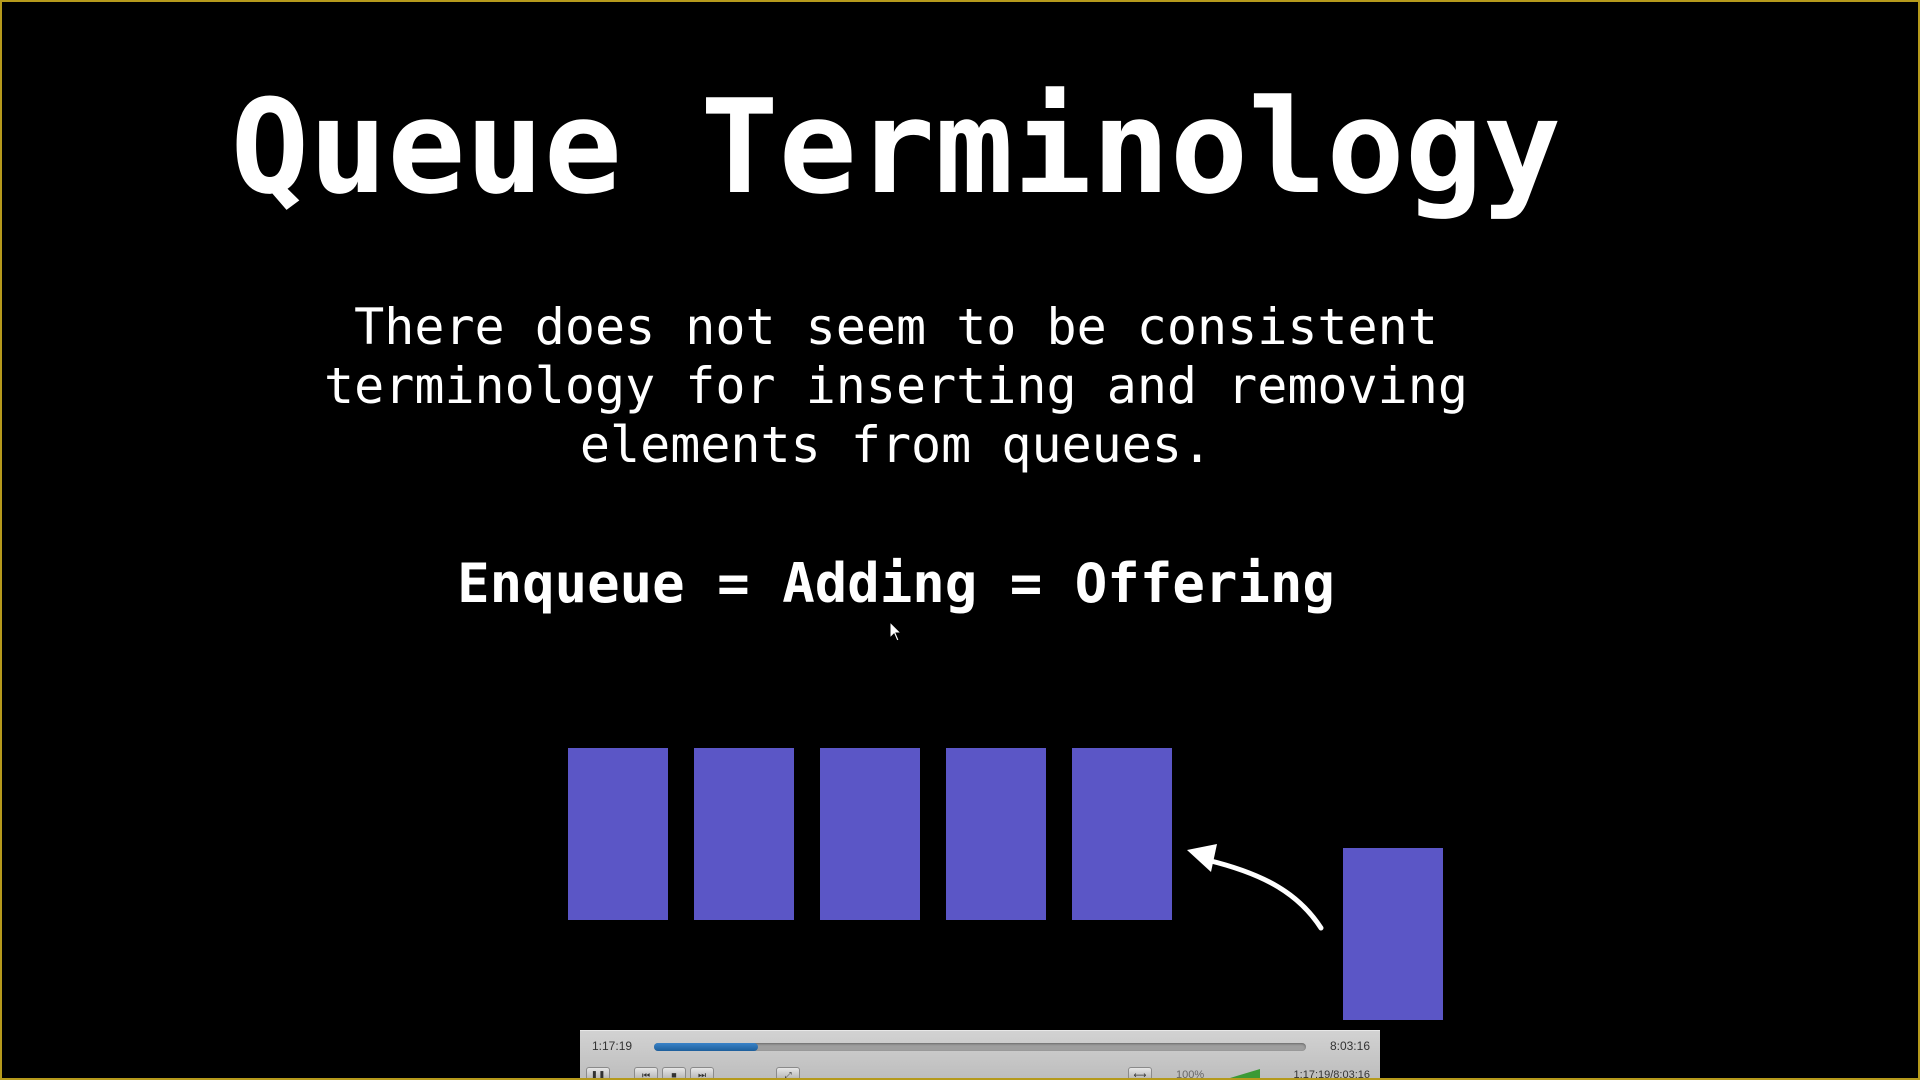  I want to click on body-line-2: terminology for inserting and removing, so click(896, 386).